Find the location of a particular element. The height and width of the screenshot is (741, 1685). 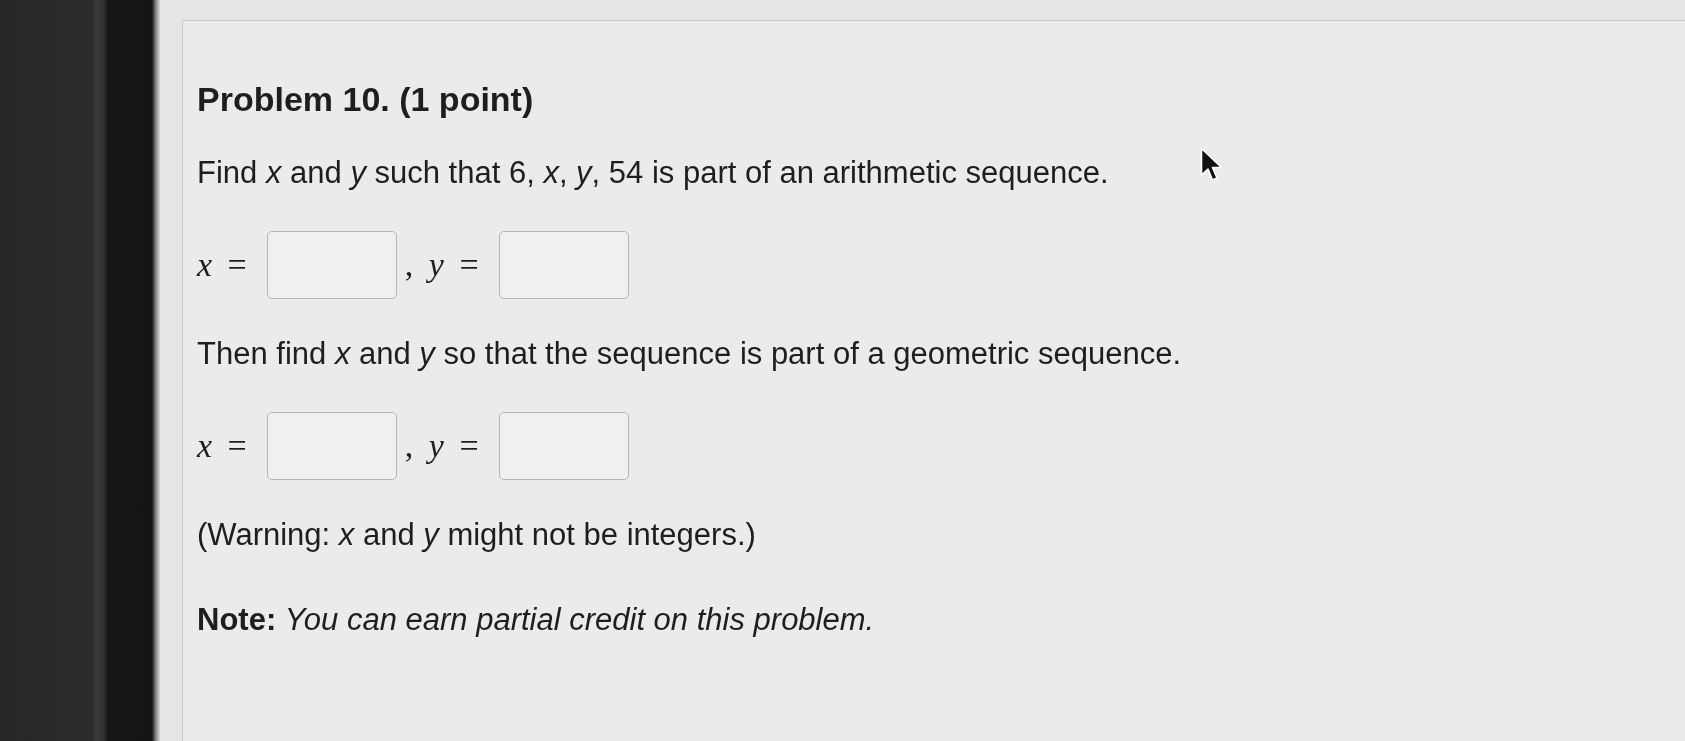

problem-text: Then find x and y so that the sequence is part of a geometric sequence. is located at coordinates (689, 353).